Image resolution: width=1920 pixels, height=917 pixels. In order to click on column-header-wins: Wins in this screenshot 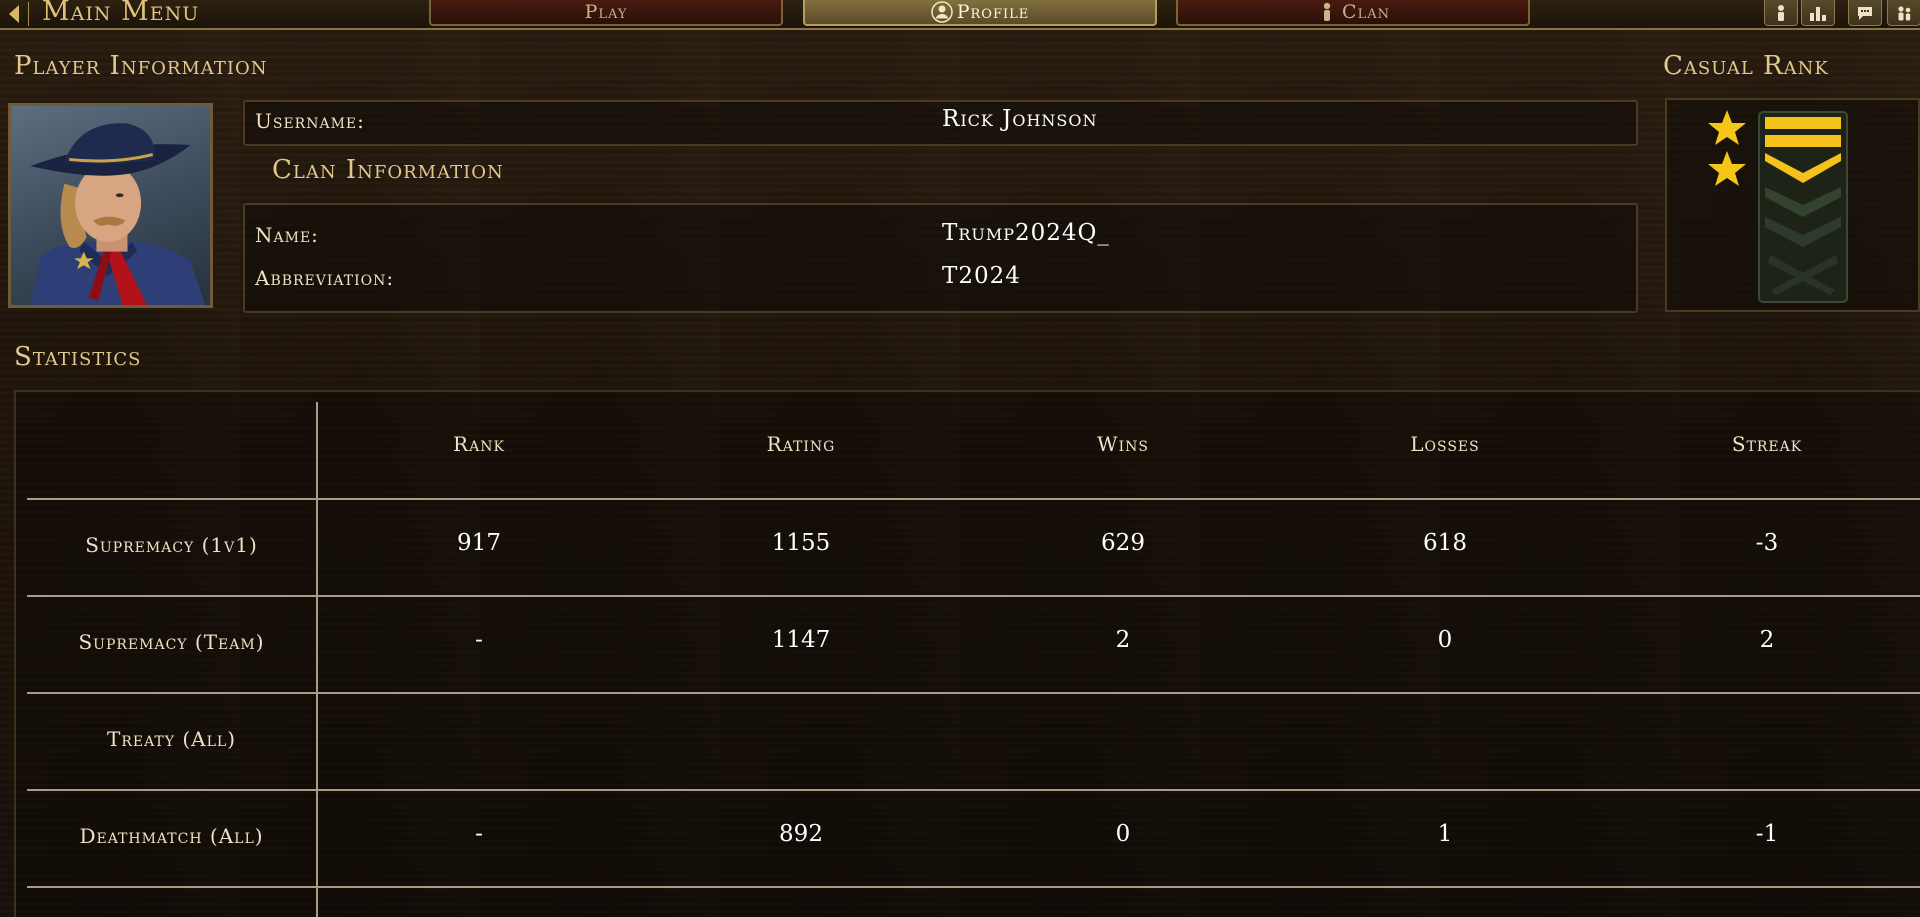, I will do `click(1123, 444)`.